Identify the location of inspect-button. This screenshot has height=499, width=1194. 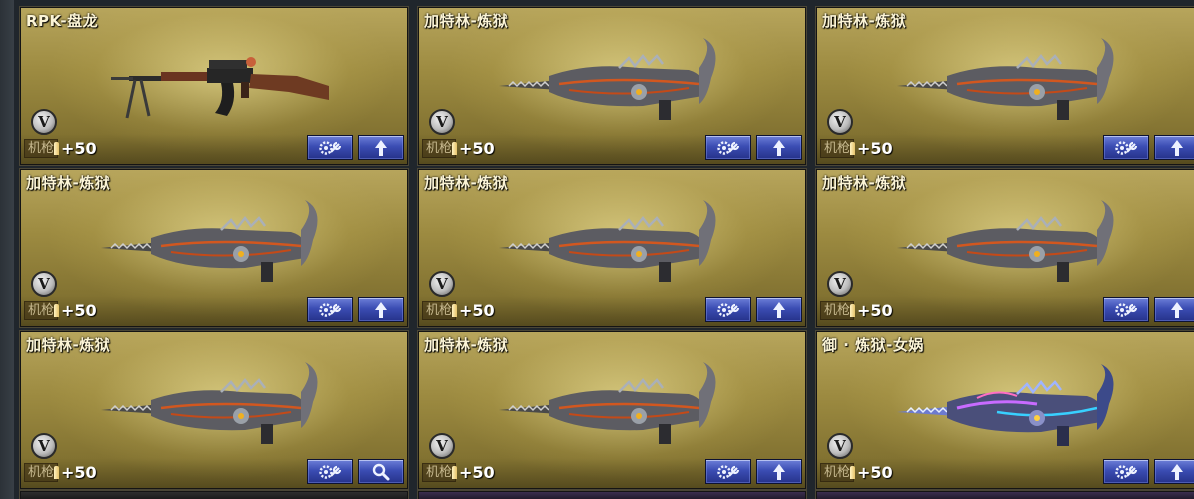
(381, 471).